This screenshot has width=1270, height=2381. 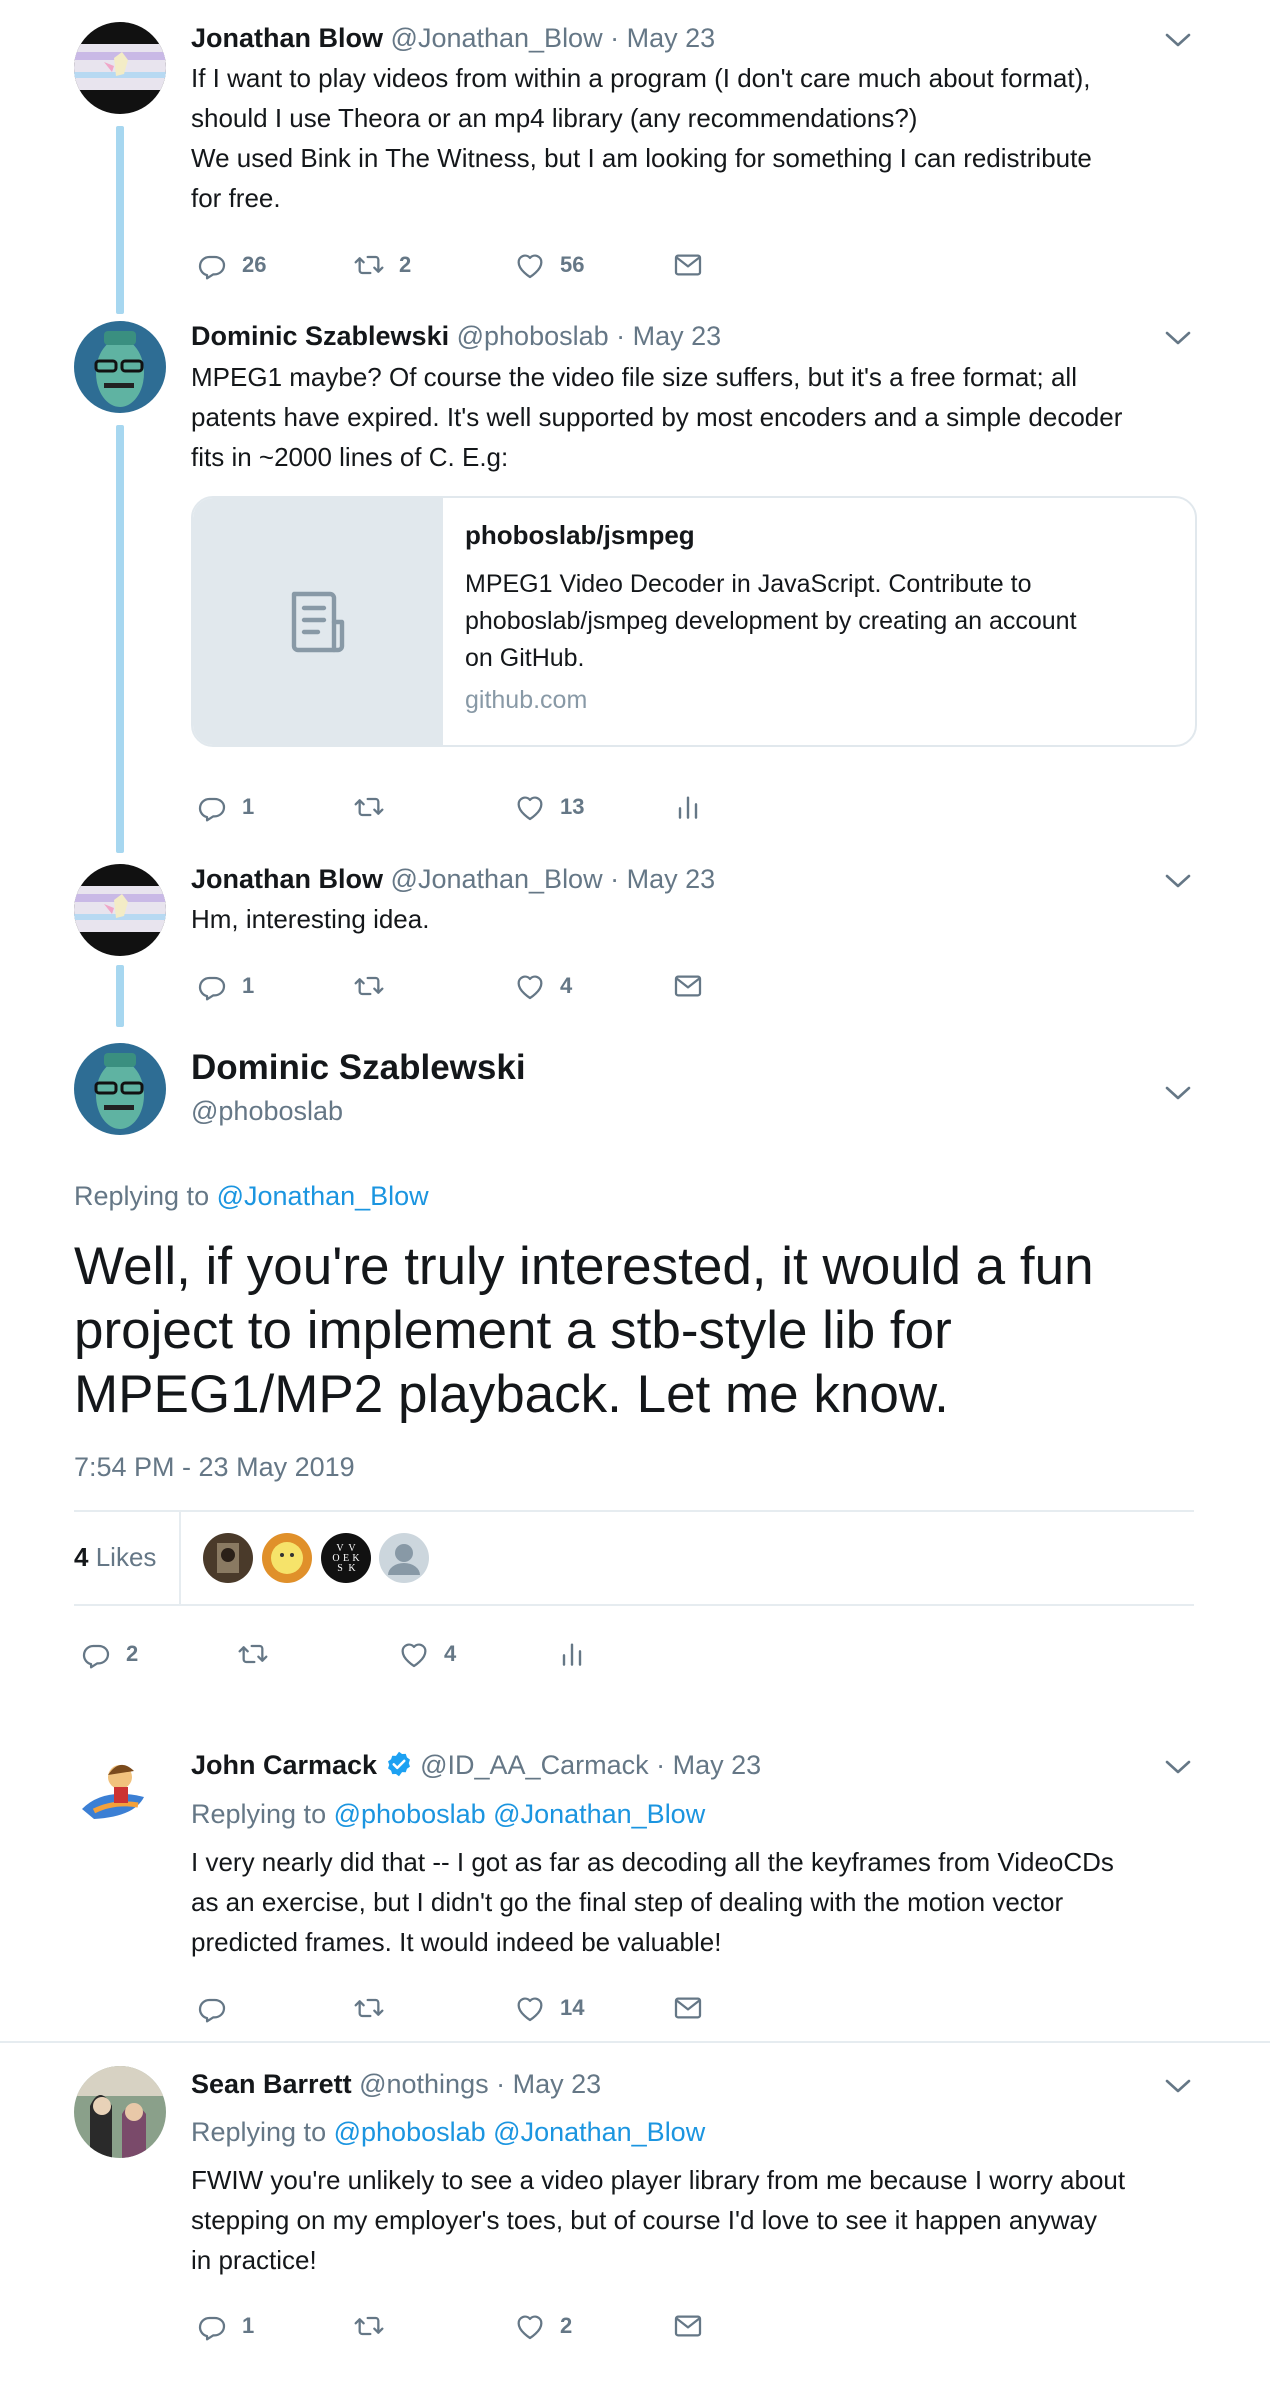 What do you see at coordinates (691, 919) in the screenshot?
I see `tweet-text: Hm, interesting idea.` at bounding box center [691, 919].